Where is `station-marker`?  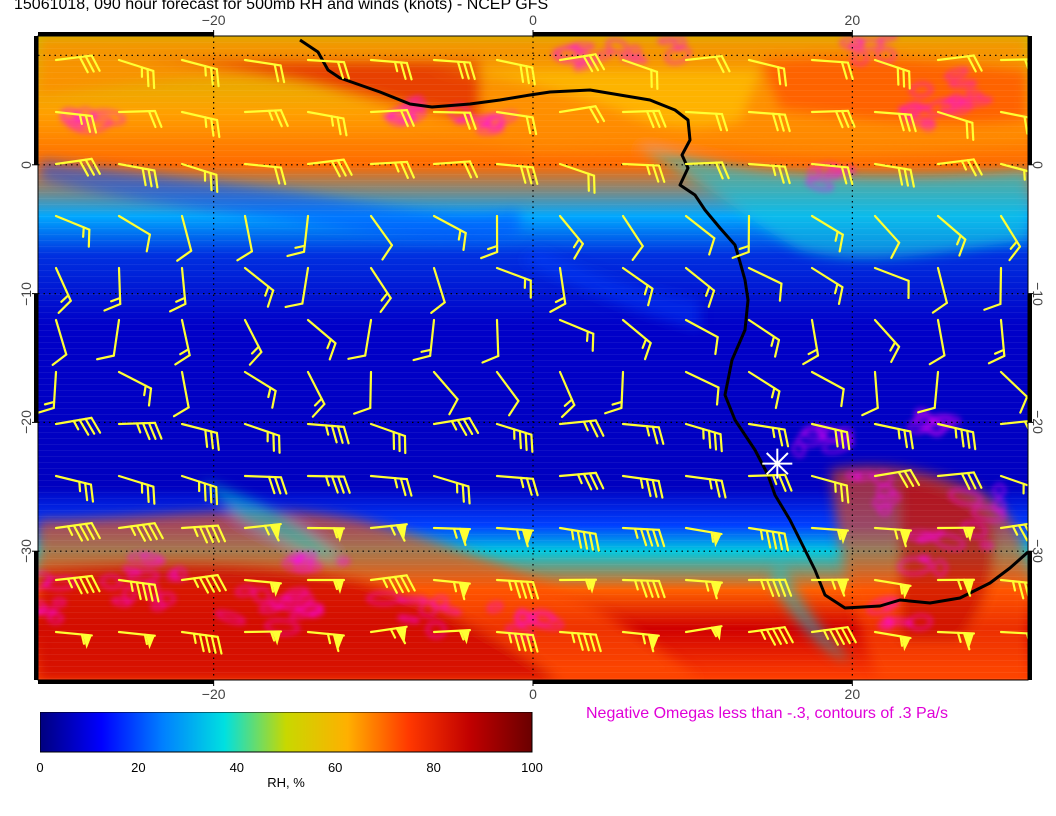 station-marker is located at coordinates (777, 463).